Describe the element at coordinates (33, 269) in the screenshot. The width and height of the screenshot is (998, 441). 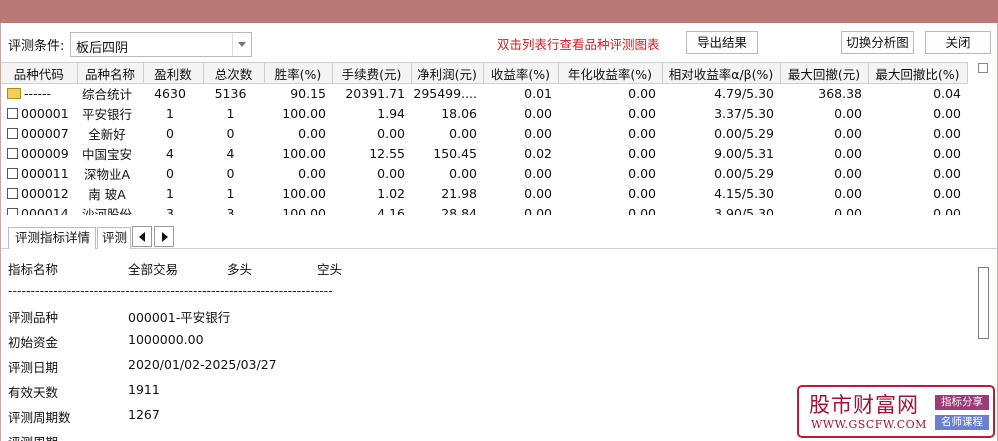
I see `detail-col-metric: 指标名称` at that location.